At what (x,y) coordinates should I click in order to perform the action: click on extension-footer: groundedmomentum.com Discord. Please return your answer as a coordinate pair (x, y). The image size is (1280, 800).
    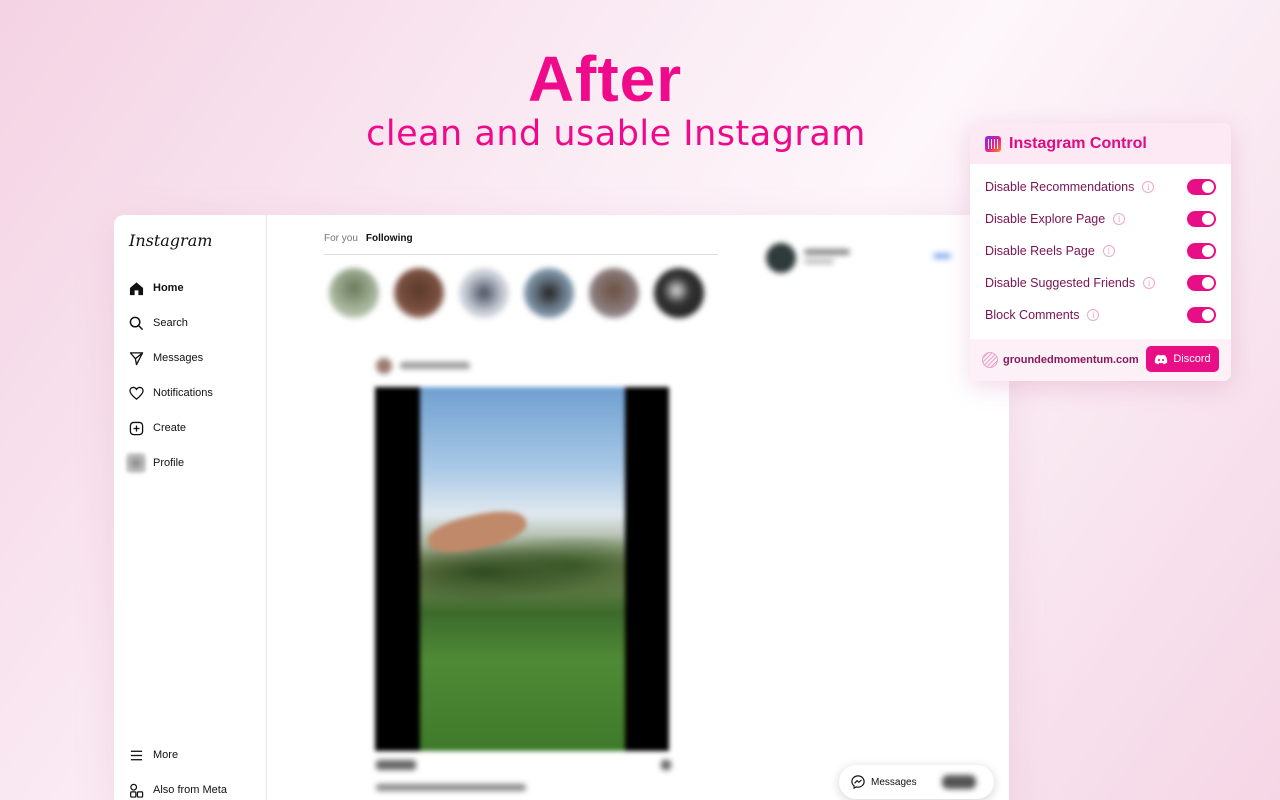
    Looking at the image, I should click on (1100, 360).